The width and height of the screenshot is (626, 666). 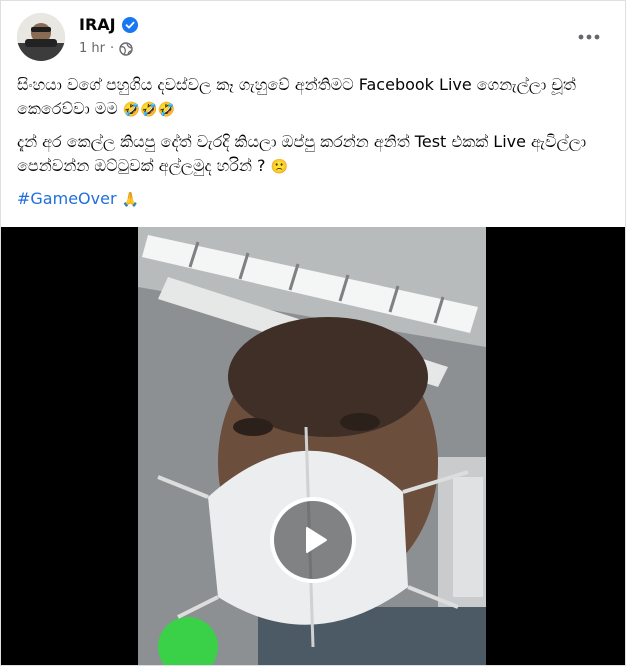 I want to click on laughing-emoji-icon: 🤣🤣🤣, so click(x=149, y=110).